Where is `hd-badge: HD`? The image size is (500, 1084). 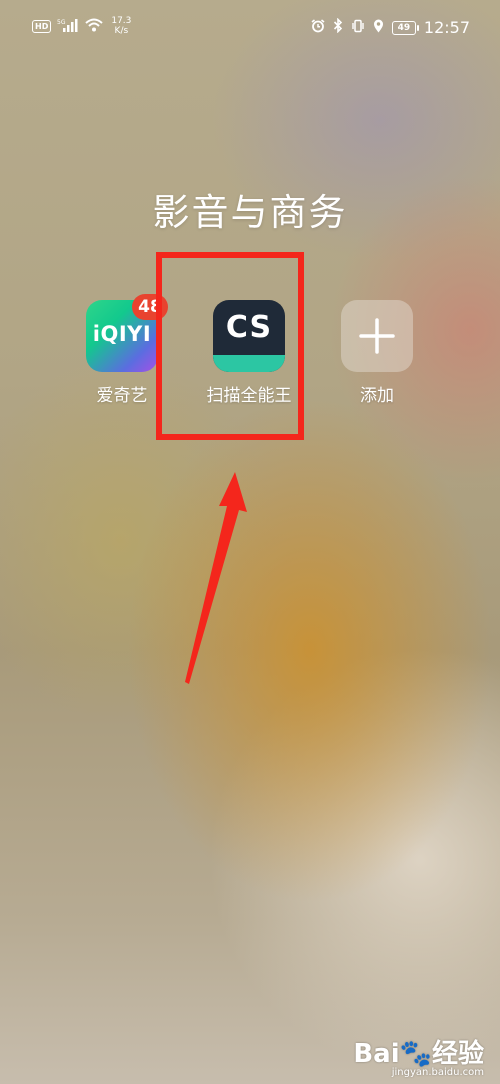
hd-badge: HD is located at coordinates (42, 26).